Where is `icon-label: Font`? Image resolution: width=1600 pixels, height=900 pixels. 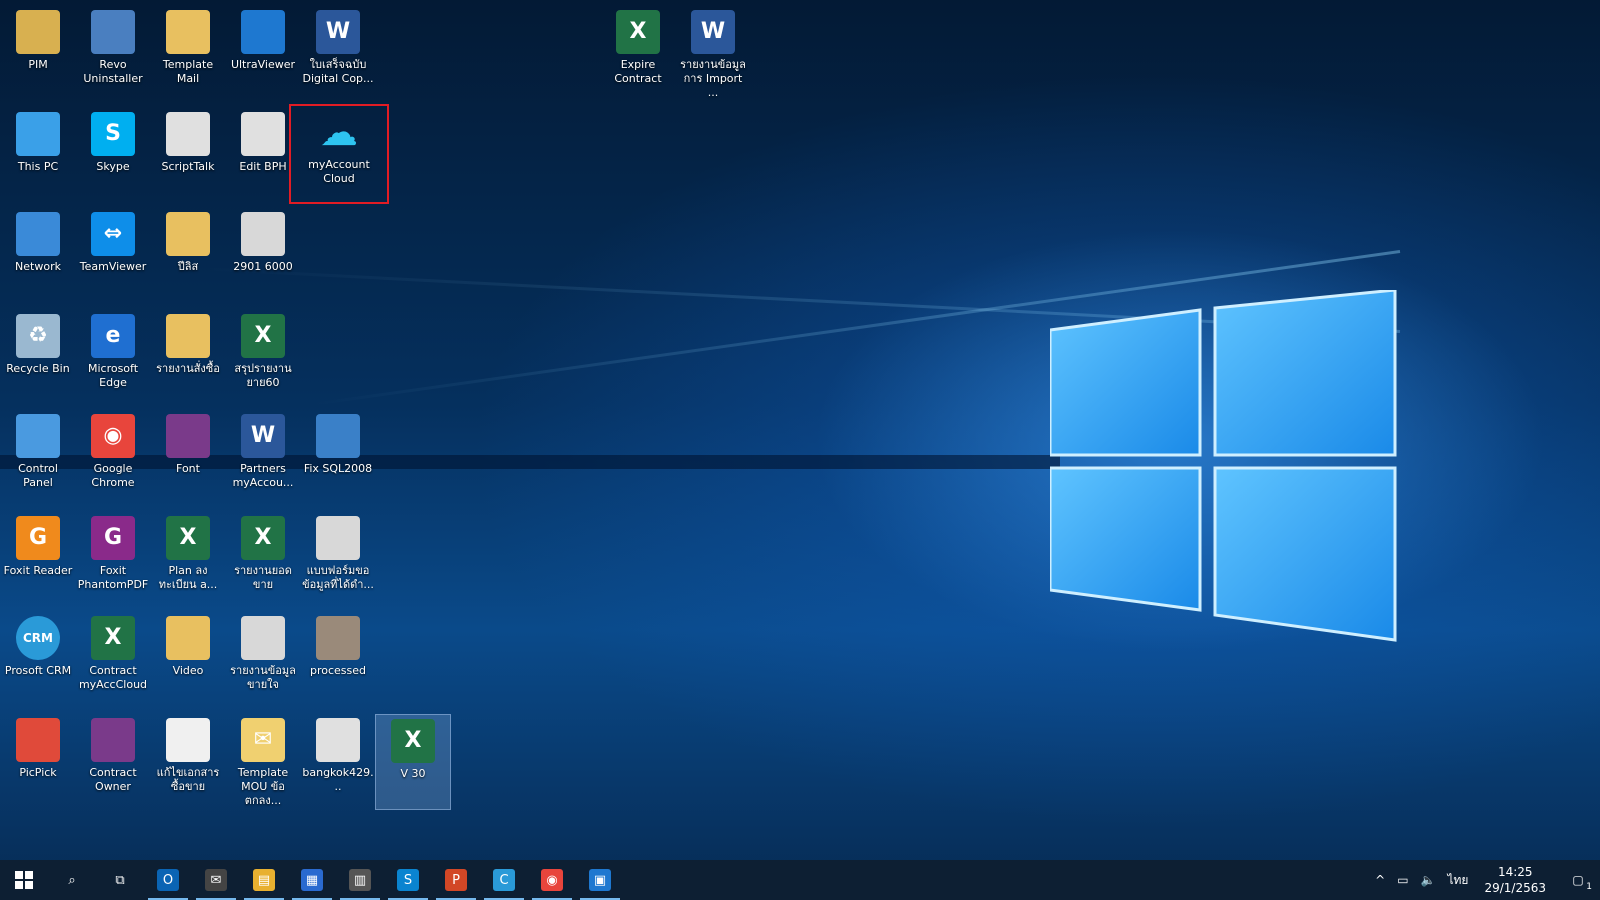 icon-label: Font is located at coordinates (188, 468).